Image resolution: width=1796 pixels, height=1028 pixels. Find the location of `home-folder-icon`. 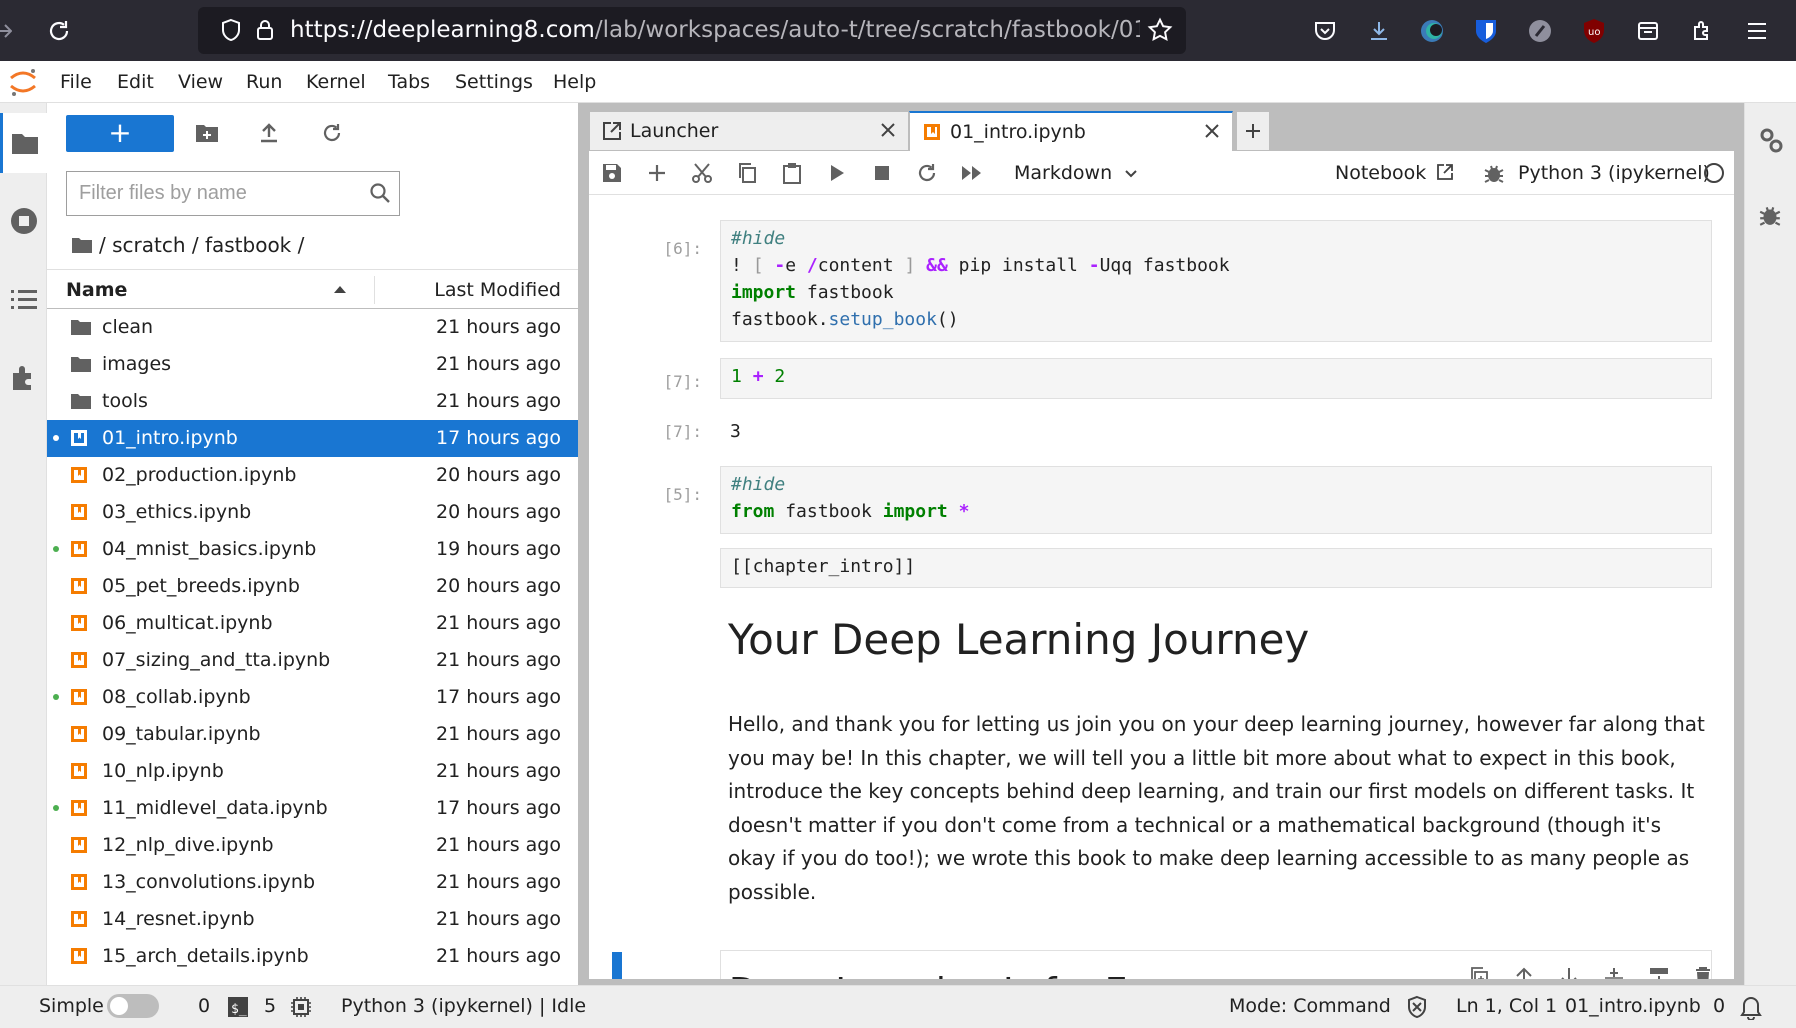

home-folder-icon is located at coordinates (82, 245).